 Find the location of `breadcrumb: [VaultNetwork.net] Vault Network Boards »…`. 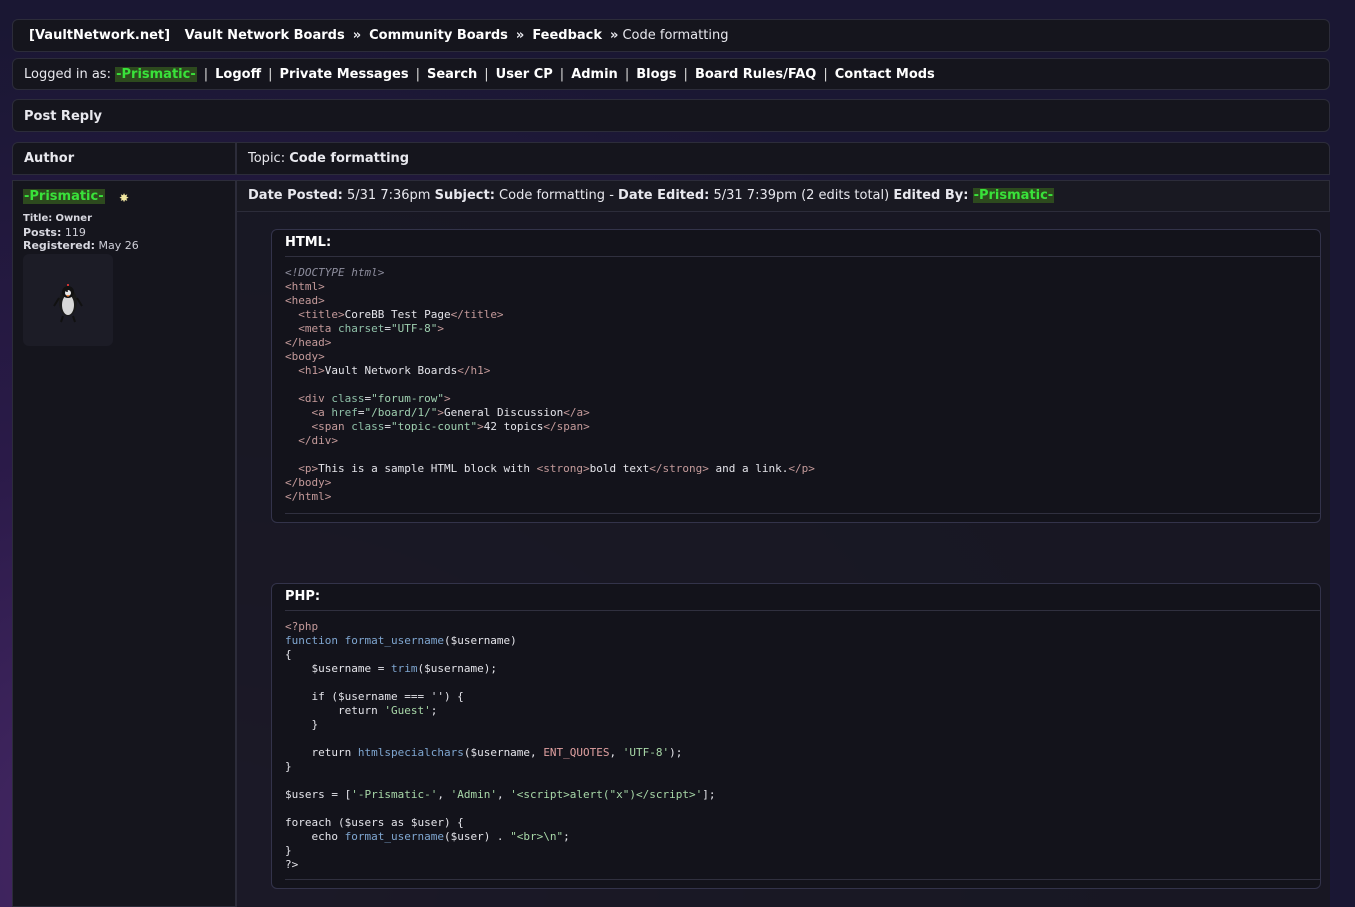

breadcrumb: [VaultNetwork.net] Vault Network Boards »… is located at coordinates (671, 35).